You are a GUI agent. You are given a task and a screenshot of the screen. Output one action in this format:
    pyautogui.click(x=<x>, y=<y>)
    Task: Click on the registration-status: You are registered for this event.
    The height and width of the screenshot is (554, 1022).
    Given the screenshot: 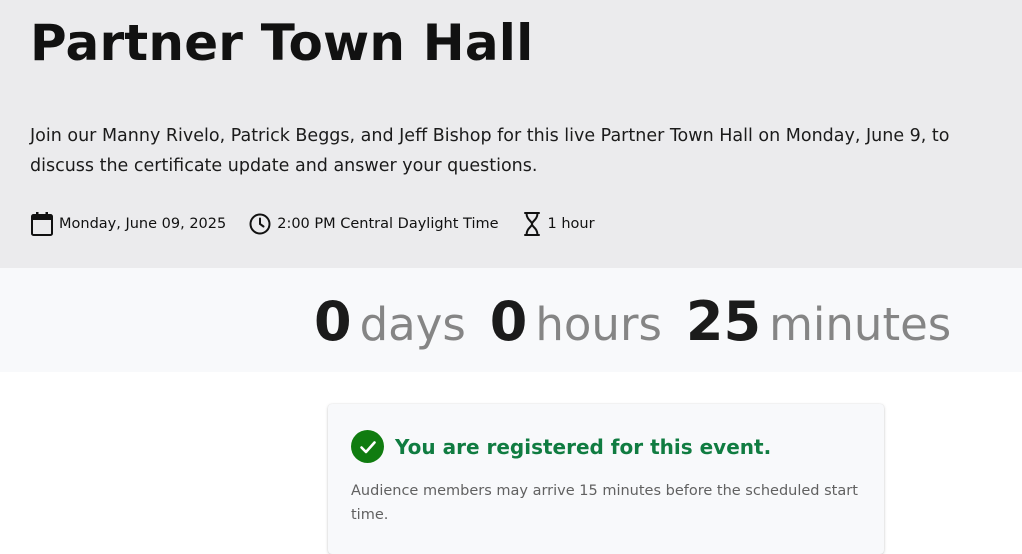 What is the action you would take?
    pyautogui.click(x=561, y=446)
    